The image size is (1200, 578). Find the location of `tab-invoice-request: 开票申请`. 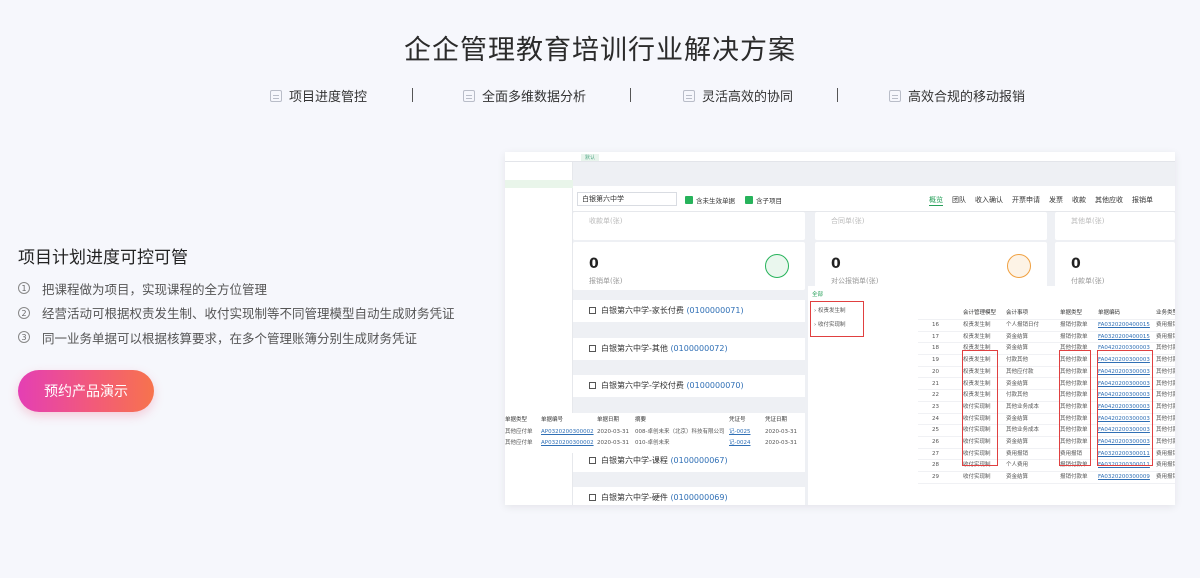

tab-invoice-request: 开票申请 is located at coordinates (1026, 200).